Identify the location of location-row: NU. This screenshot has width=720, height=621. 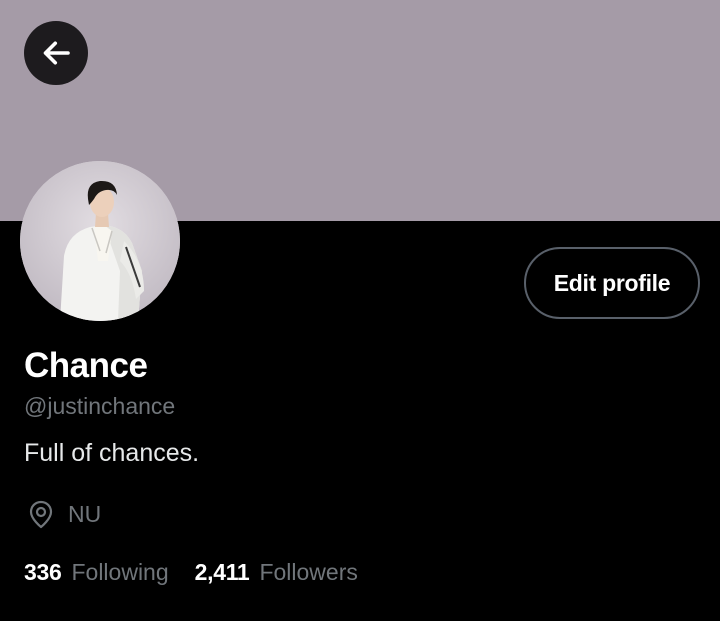
(62, 514).